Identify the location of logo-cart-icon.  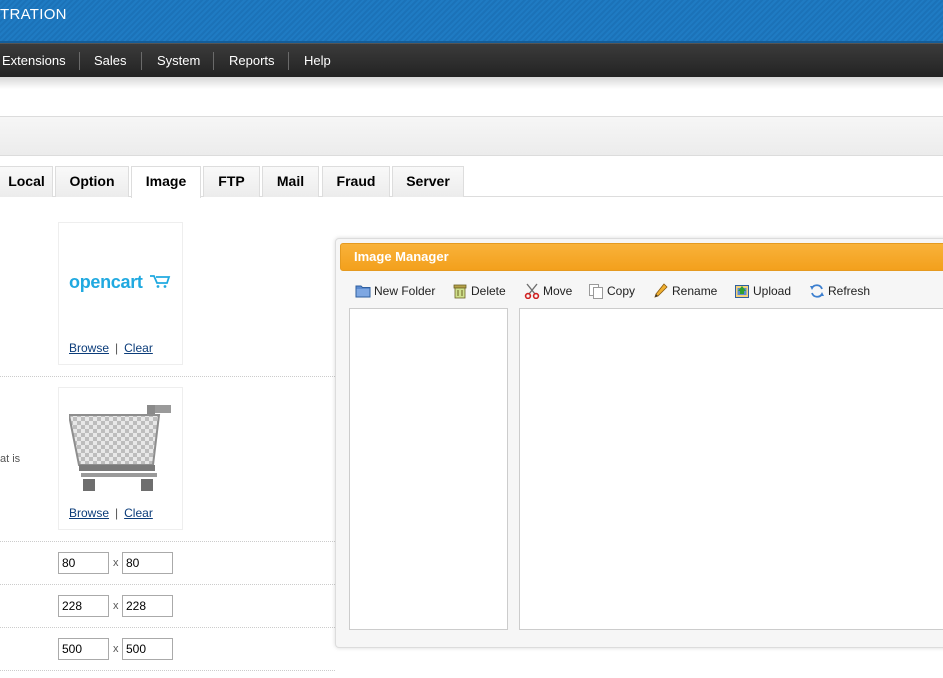
(160, 281).